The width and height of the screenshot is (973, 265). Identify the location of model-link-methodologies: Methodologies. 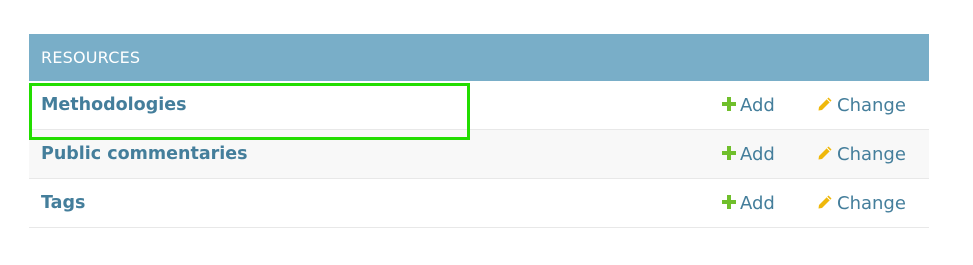
(114, 105).